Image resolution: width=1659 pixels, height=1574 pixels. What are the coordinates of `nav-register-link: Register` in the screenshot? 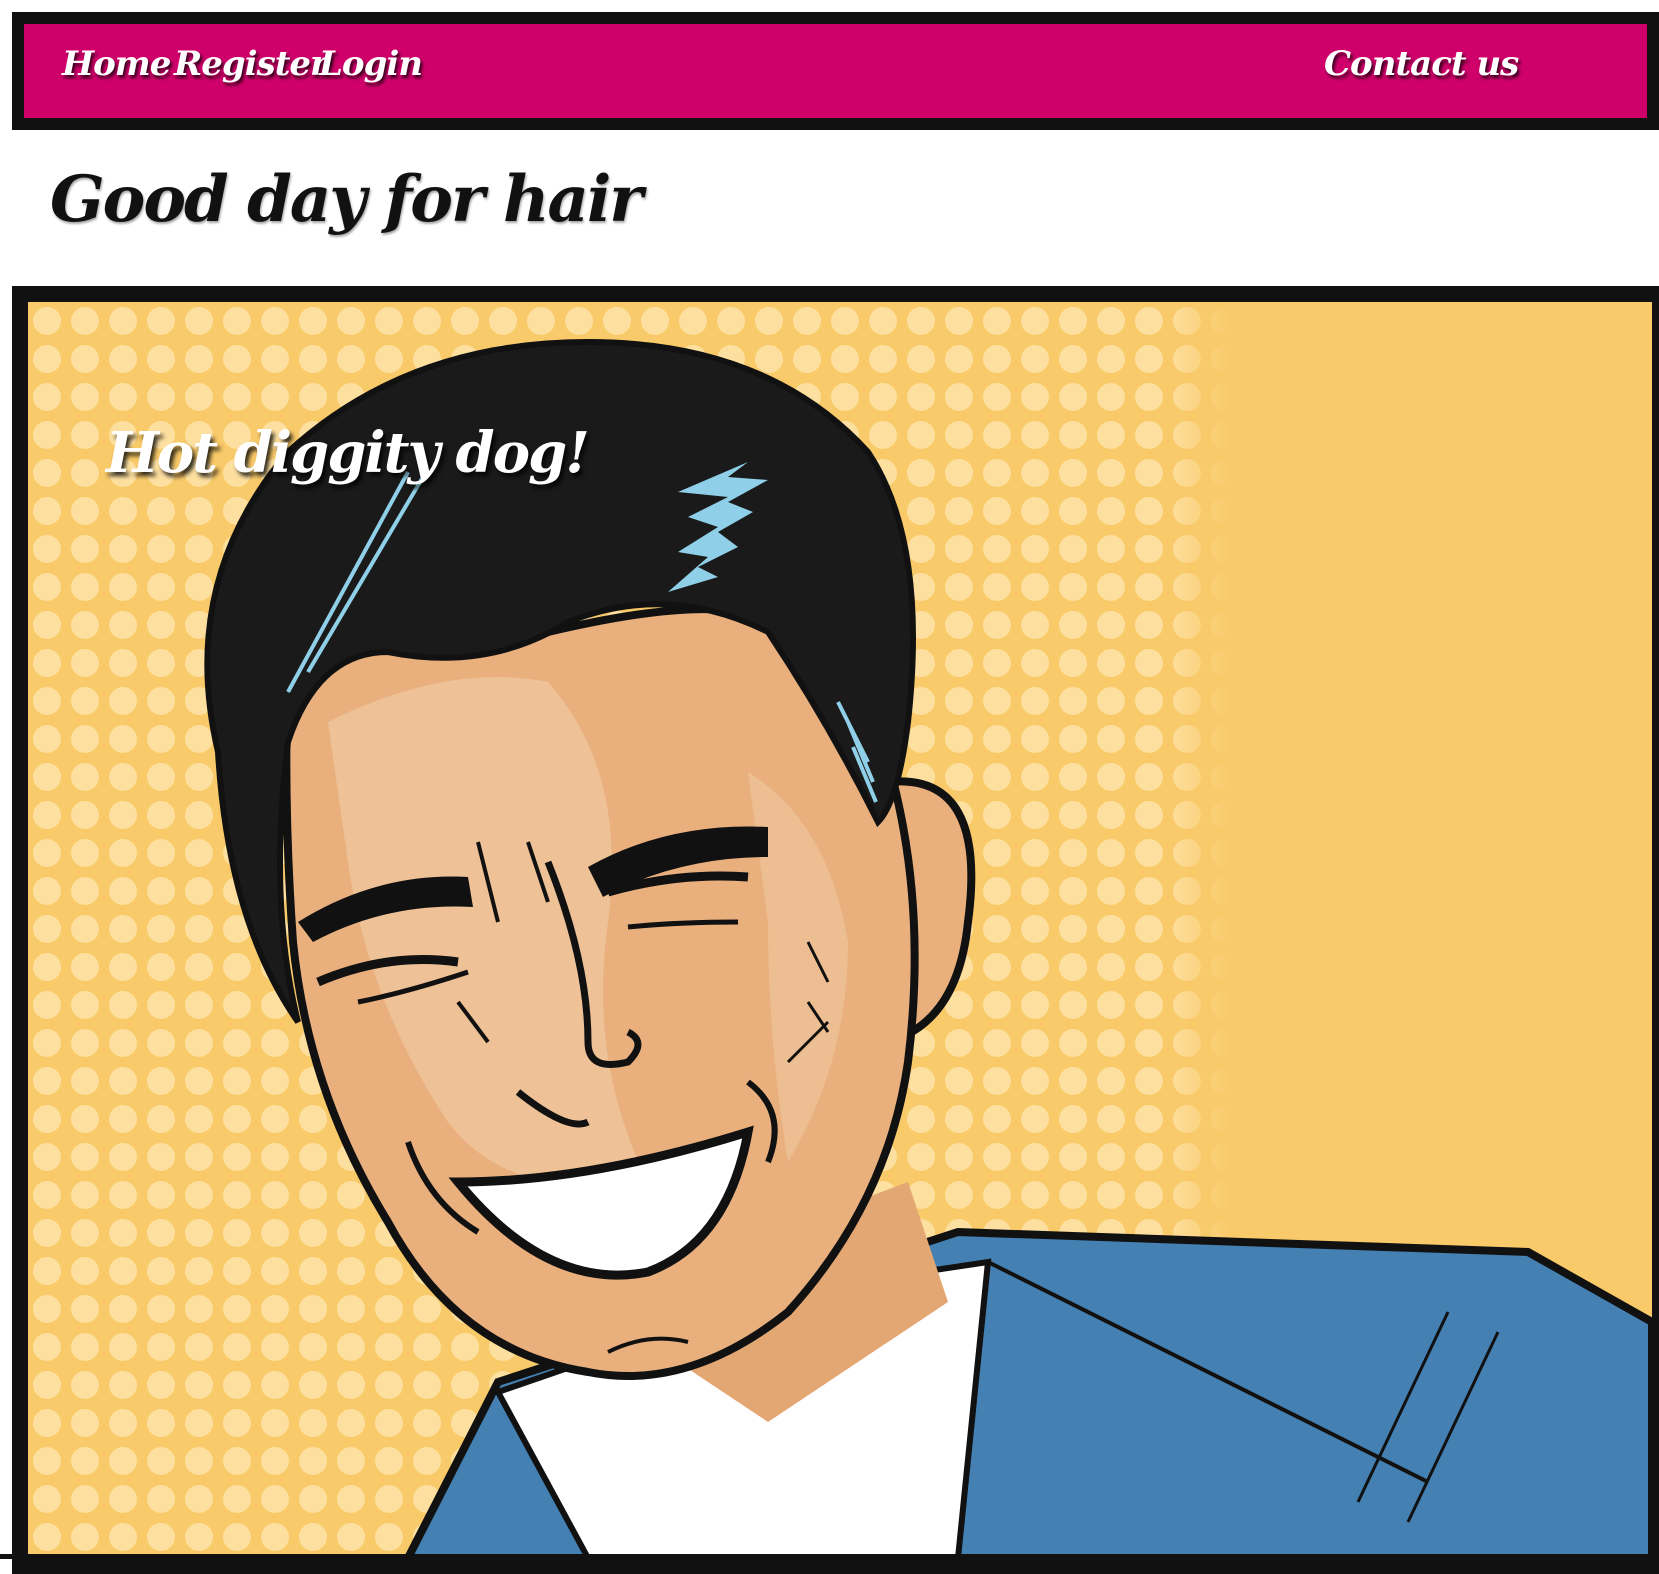 It's located at (251, 64).